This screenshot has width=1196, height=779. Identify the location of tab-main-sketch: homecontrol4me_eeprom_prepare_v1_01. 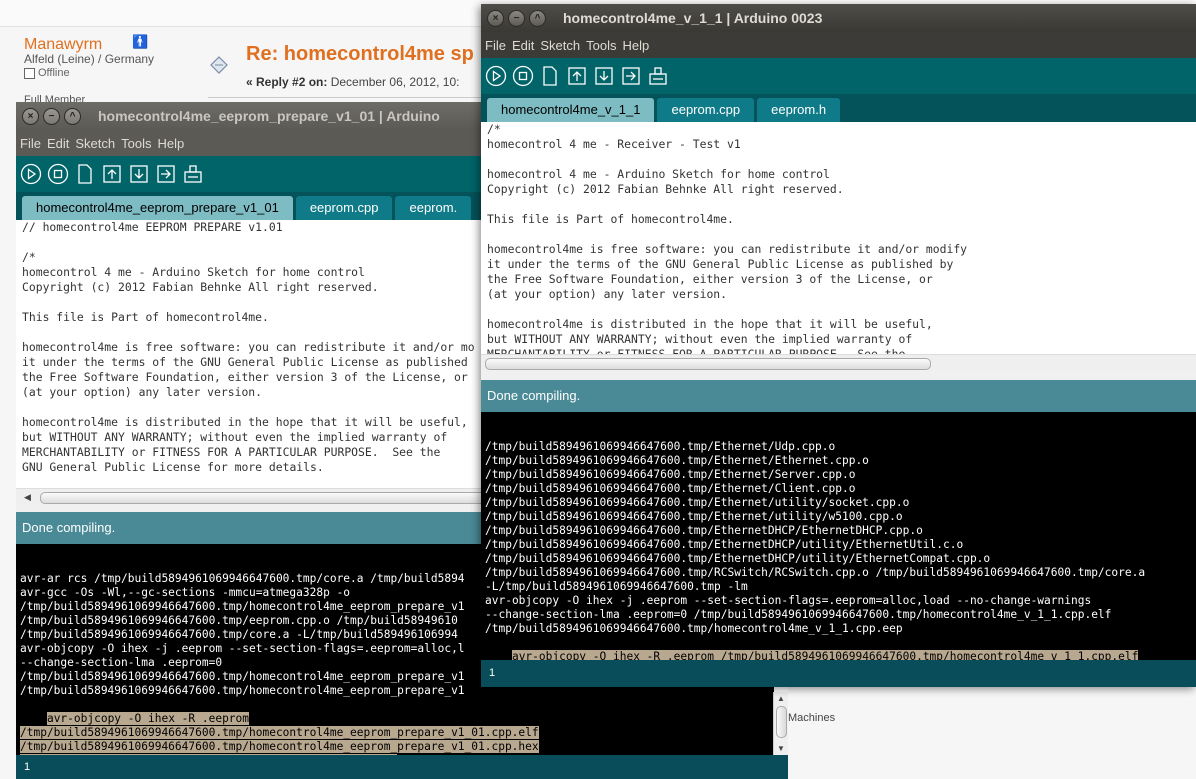
(157, 208).